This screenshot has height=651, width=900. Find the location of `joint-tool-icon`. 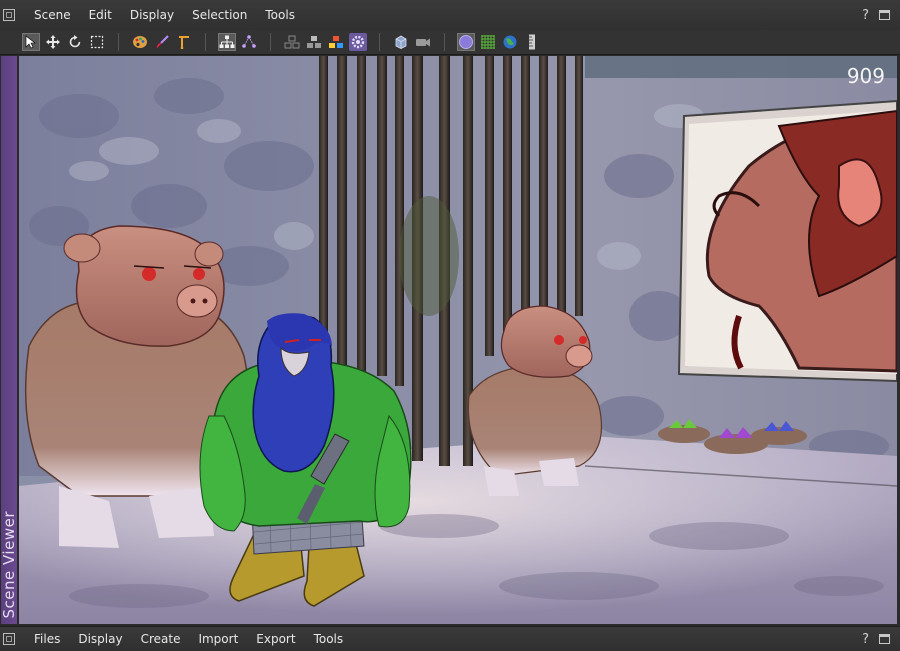

joint-tool-icon is located at coordinates (184, 42).